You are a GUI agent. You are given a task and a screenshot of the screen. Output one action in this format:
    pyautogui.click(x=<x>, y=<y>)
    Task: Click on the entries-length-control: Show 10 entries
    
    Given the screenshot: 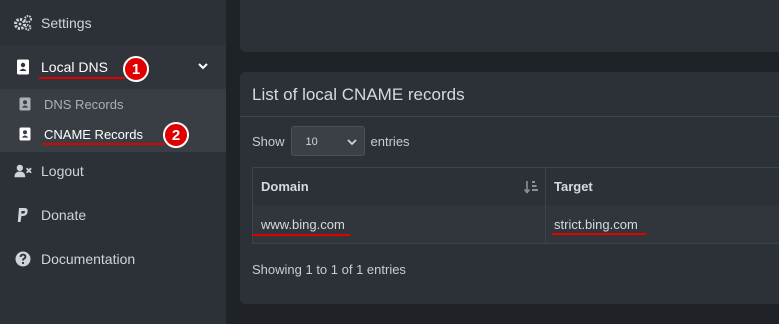 What is the action you would take?
    pyautogui.click(x=331, y=141)
    